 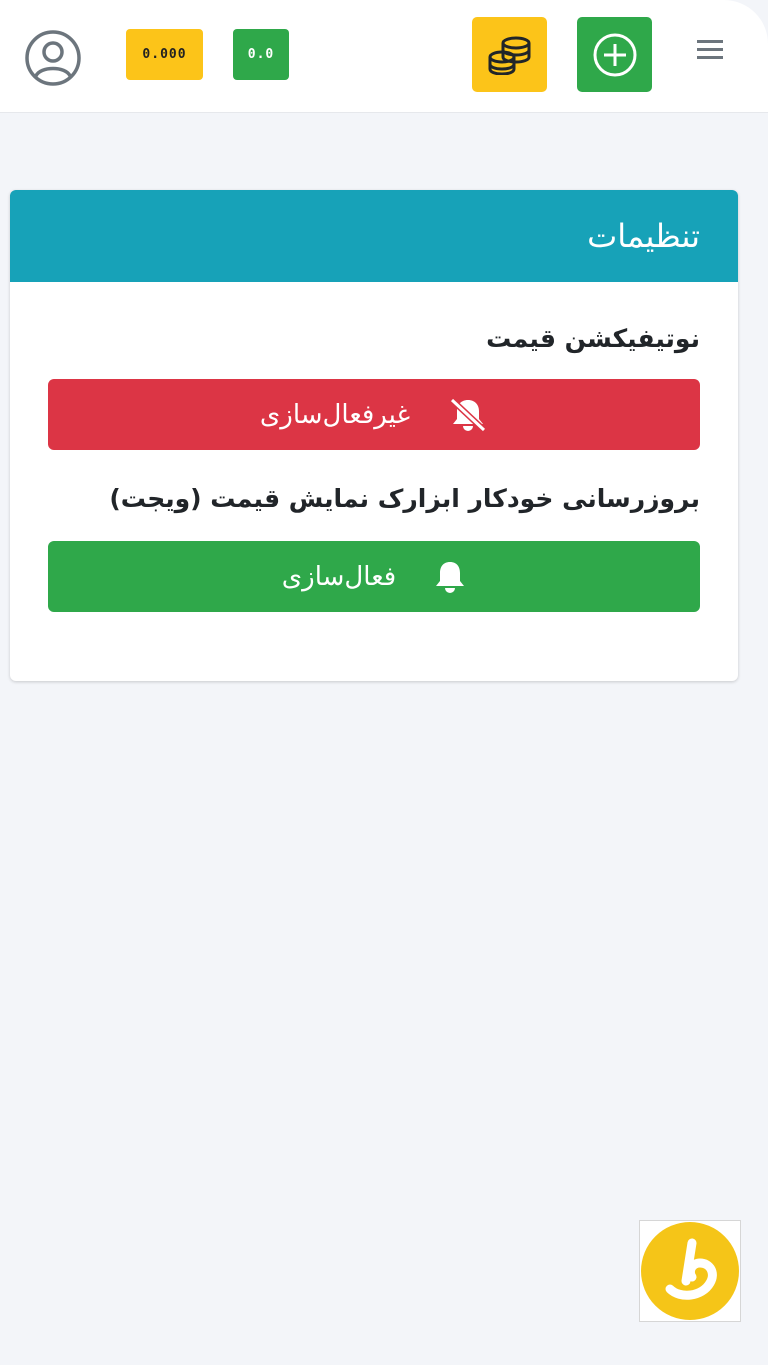 What do you see at coordinates (468, 415) in the screenshot?
I see `bell-off-icon` at bounding box center [468, 415].